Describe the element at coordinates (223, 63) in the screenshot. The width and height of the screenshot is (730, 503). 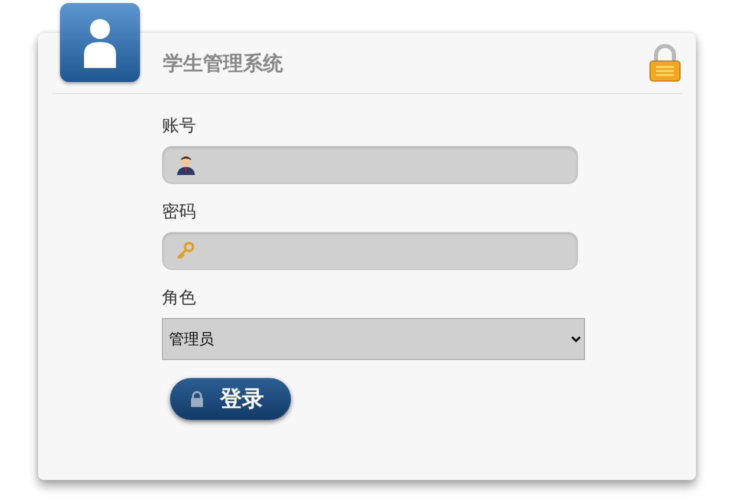
I see `app-title: 学生管理系统` at that location.